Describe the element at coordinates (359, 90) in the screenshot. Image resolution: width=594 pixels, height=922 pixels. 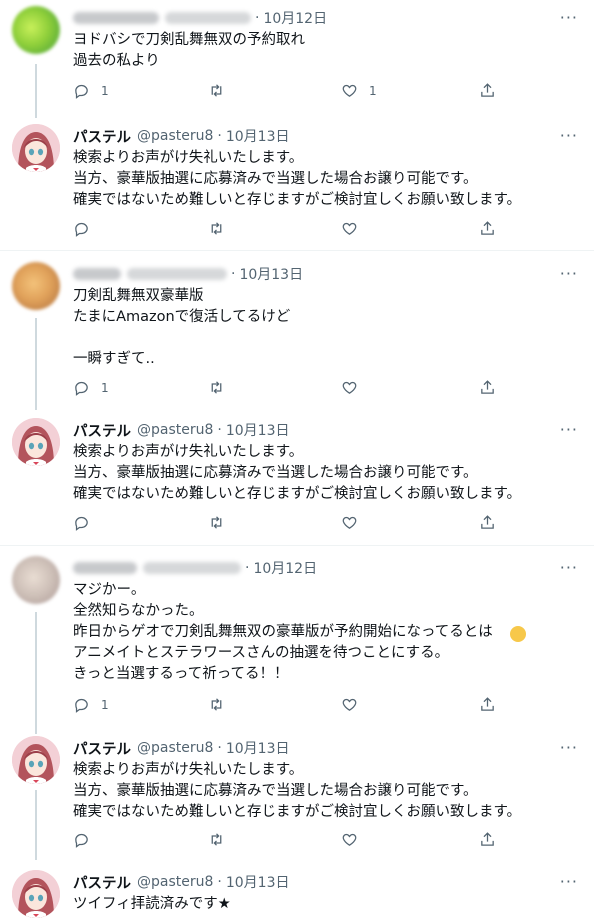
I see `like-button: 1` at that location.